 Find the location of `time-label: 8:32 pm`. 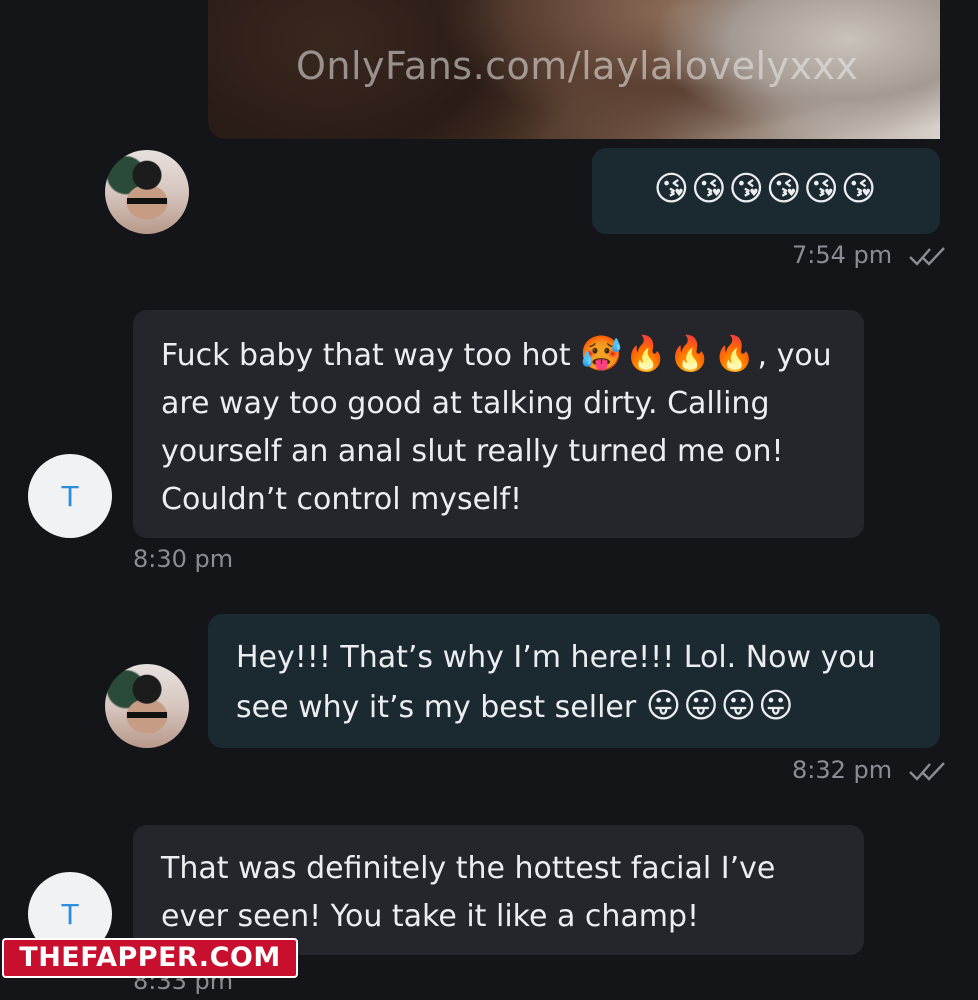

time-label: 8:32 pm is located at coordinates (842, 770).